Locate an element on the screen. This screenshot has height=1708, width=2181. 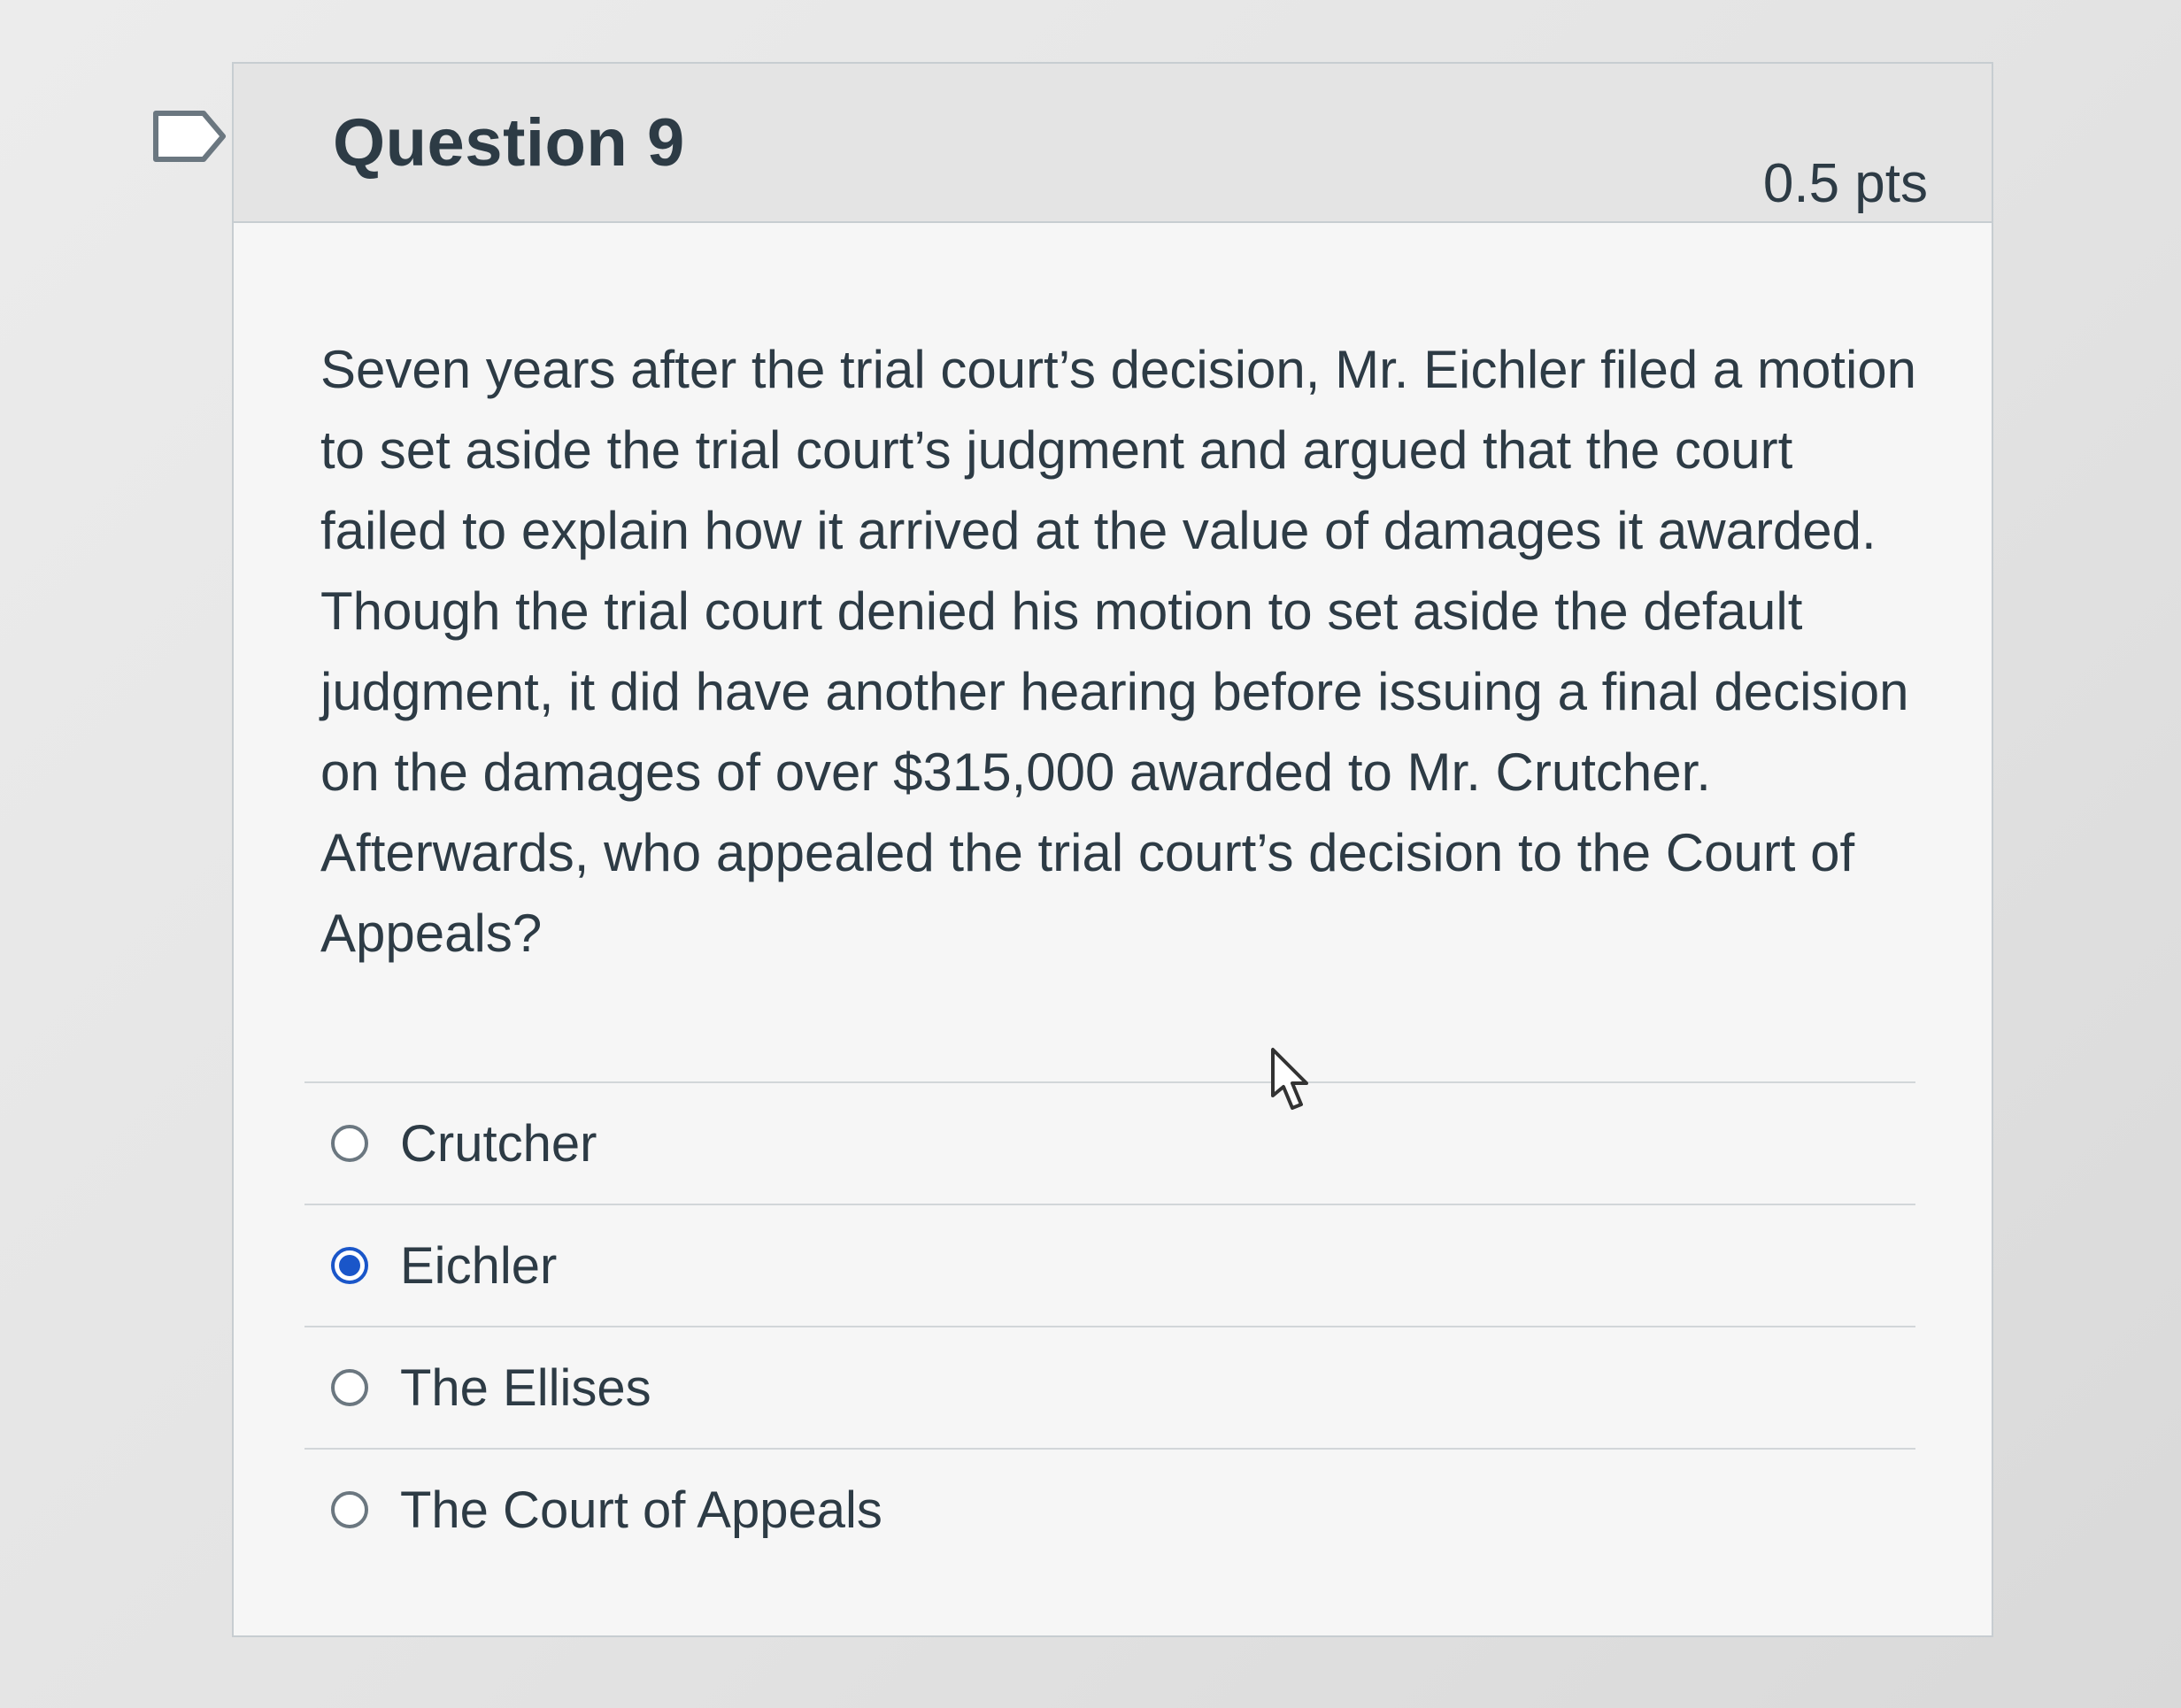
answer-option-the-ellises: The Ellises is located at coordinates (1109, 1388).